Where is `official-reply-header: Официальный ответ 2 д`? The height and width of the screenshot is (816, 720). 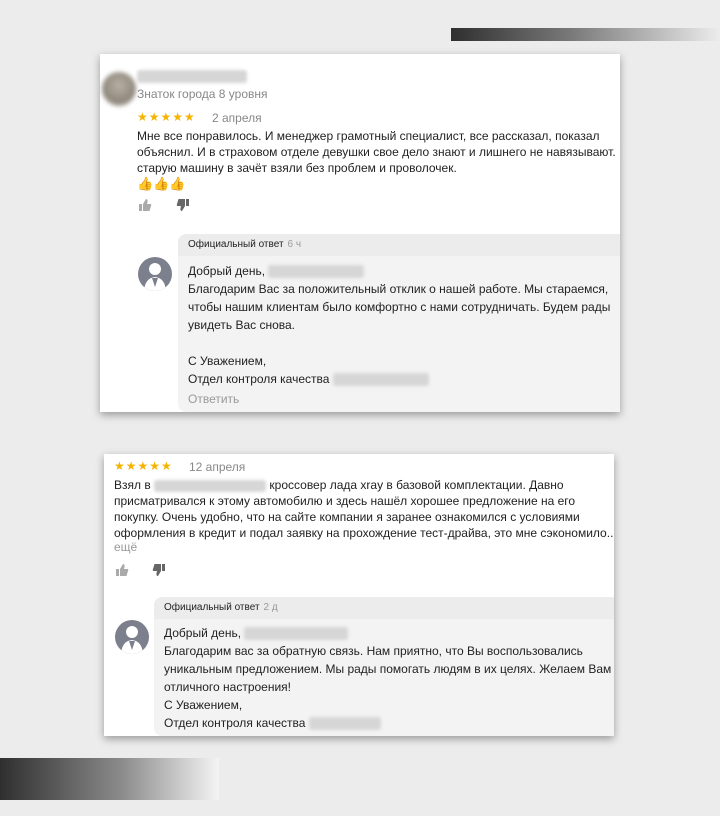 official-reply-header: Официальный ответ 2 д is located at coordinates (384, 608).